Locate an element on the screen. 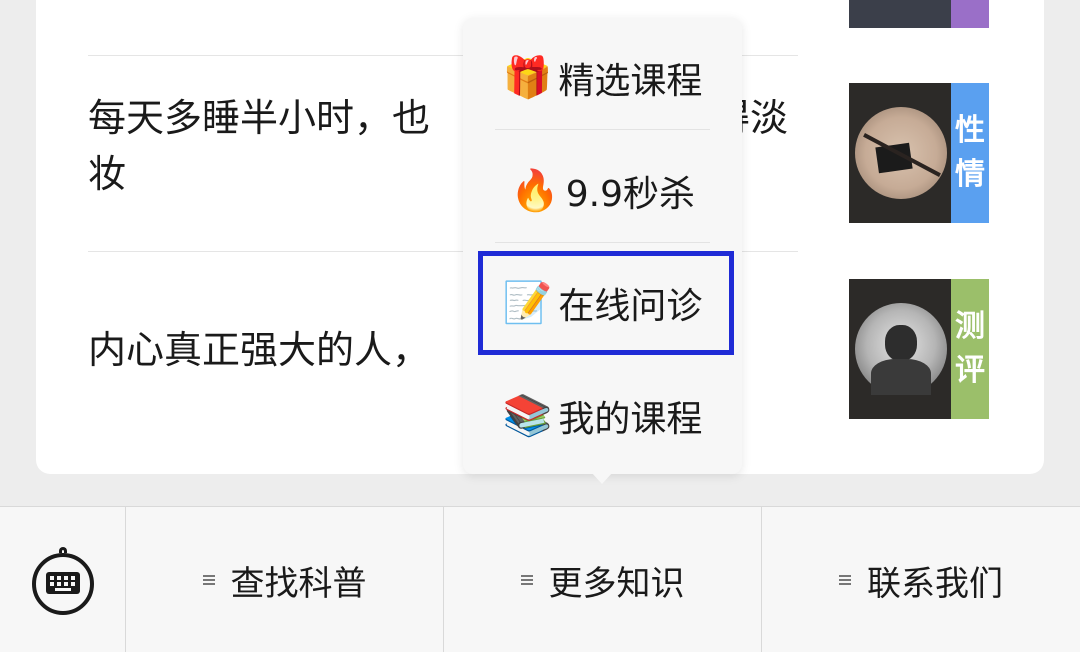 The image size is (1080, 652). keyboard-keys-shape is located at coordinates (63, 583).